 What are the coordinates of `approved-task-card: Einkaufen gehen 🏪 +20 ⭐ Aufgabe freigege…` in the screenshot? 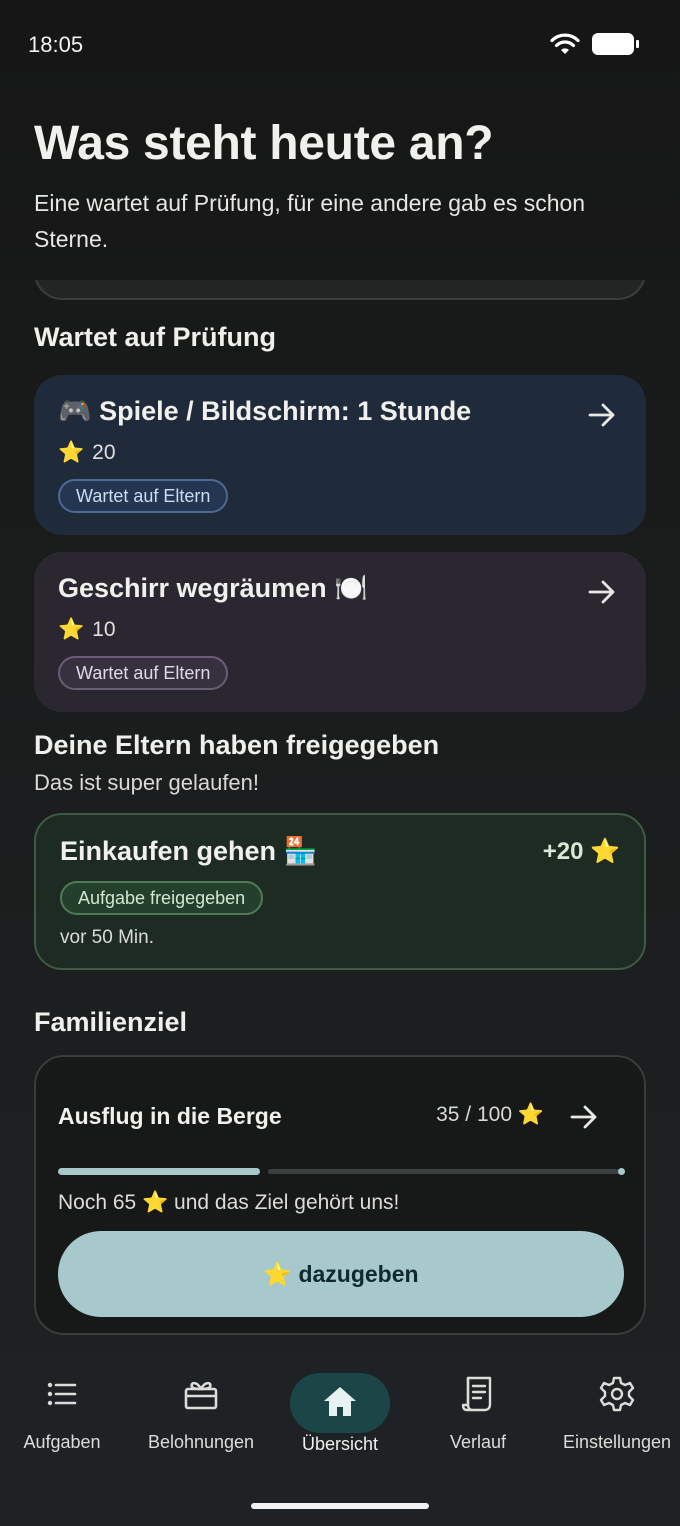 It's located at (340, 891).